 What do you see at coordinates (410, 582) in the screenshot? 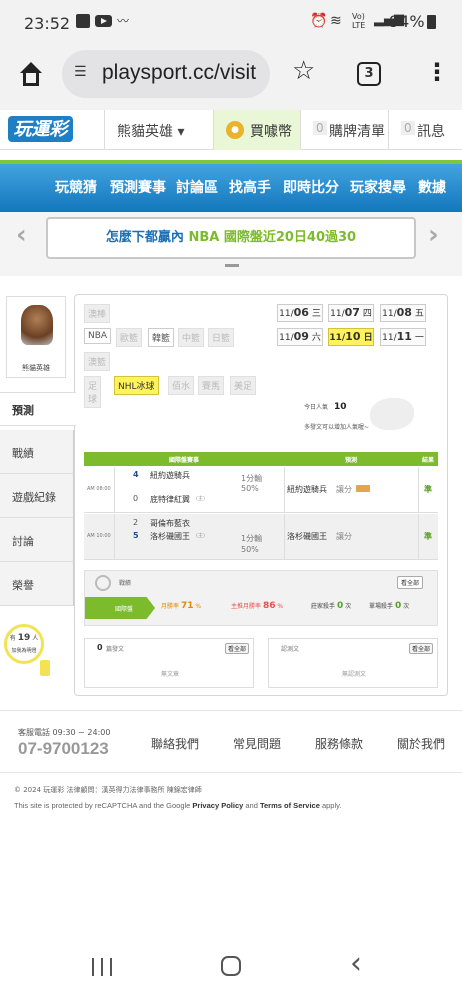
I see `record-see-all-button: 看全部` at bounding box center [410, 582].